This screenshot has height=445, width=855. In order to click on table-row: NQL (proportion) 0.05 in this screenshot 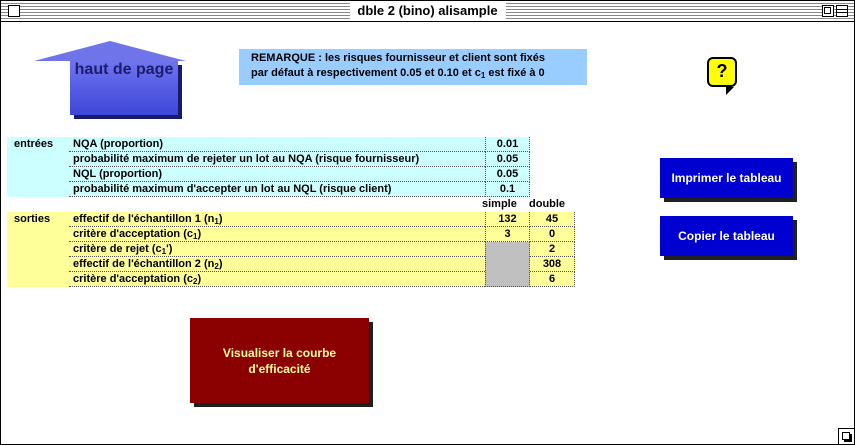, I will do `click(289, 174)`.